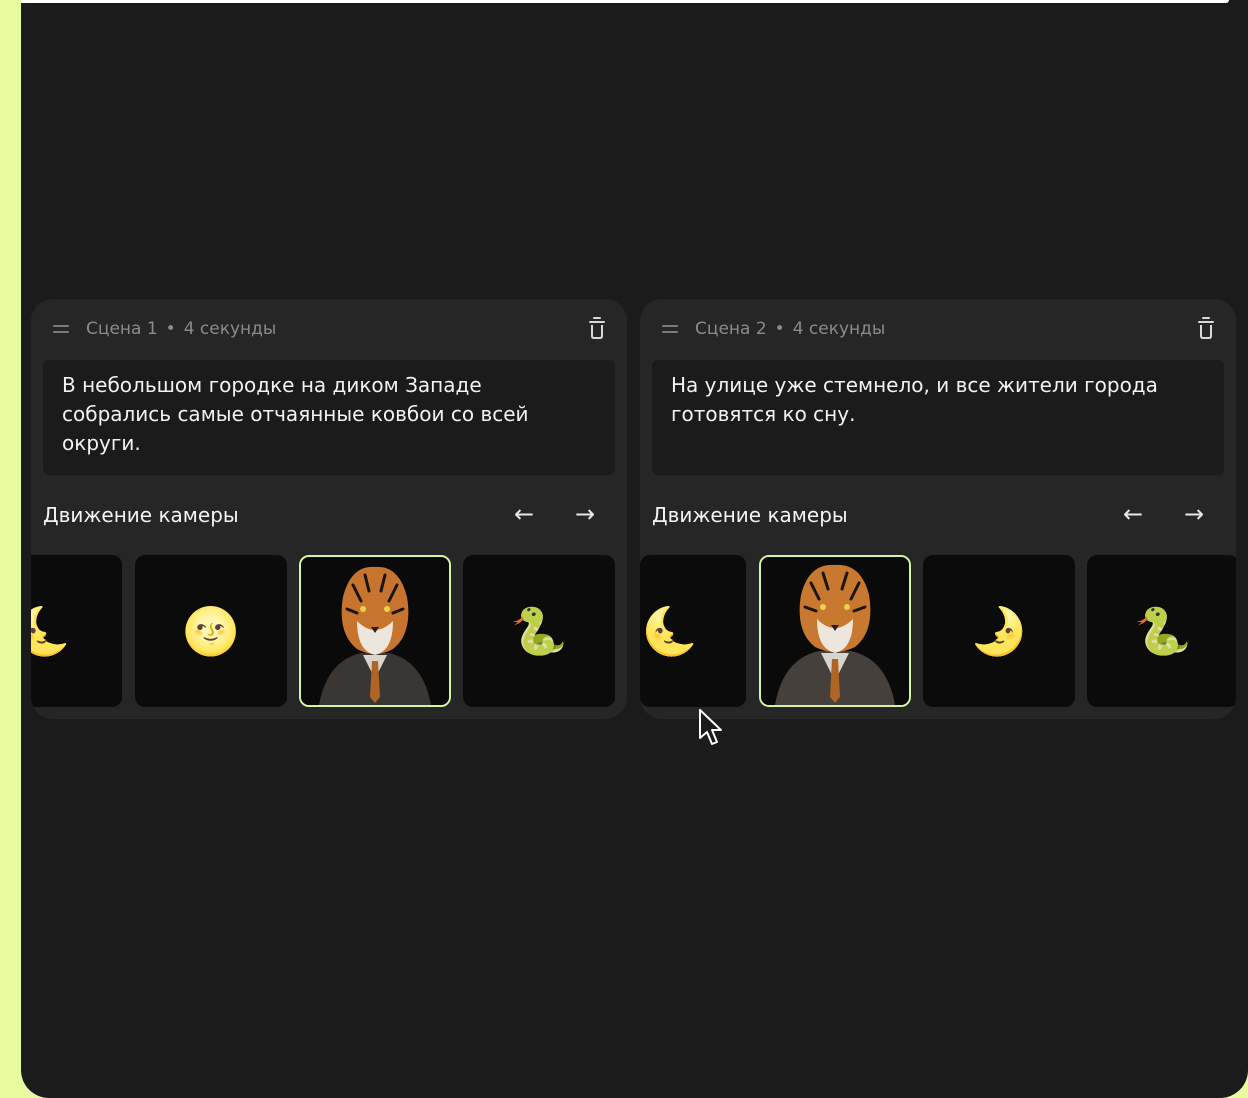  What do you see at coordinates (122, 329) in the screenshot?
I see `scene-name: Сцена 1` at bounding box center [122, 329].